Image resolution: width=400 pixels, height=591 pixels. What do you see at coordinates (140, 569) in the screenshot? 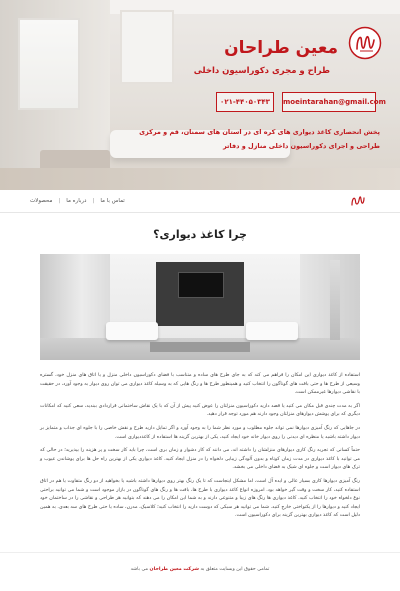
I see `copyright-suffix: می باشد` at bounding box center [140, 569].